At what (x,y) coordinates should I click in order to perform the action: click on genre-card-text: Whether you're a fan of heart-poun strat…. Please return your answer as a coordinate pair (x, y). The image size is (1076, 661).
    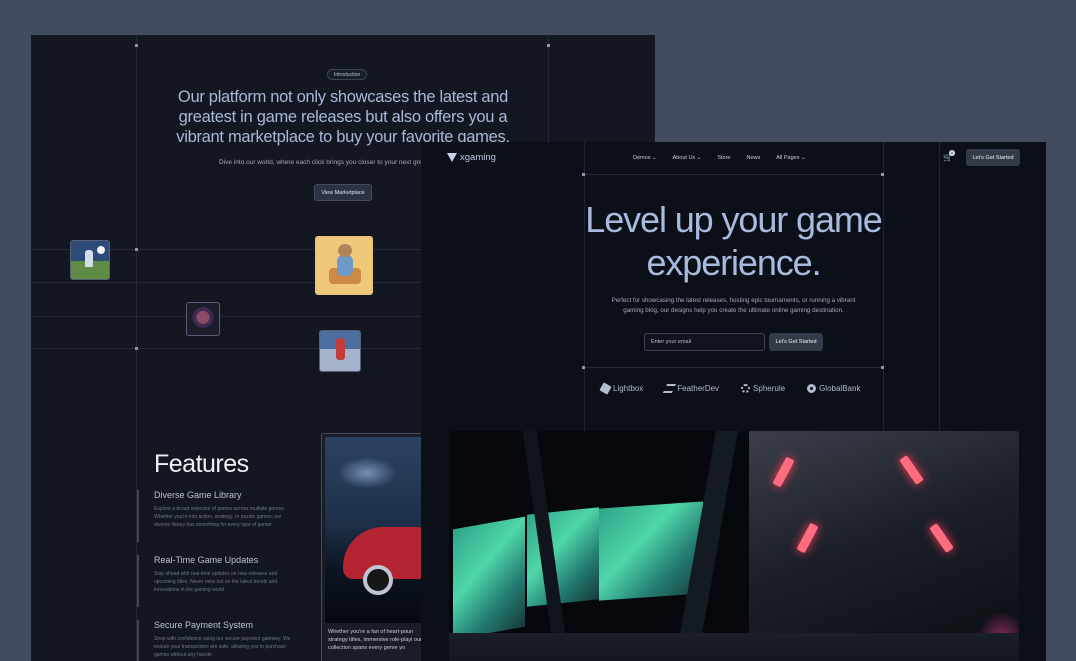
    Looking at the image, I should click on (375, 640).